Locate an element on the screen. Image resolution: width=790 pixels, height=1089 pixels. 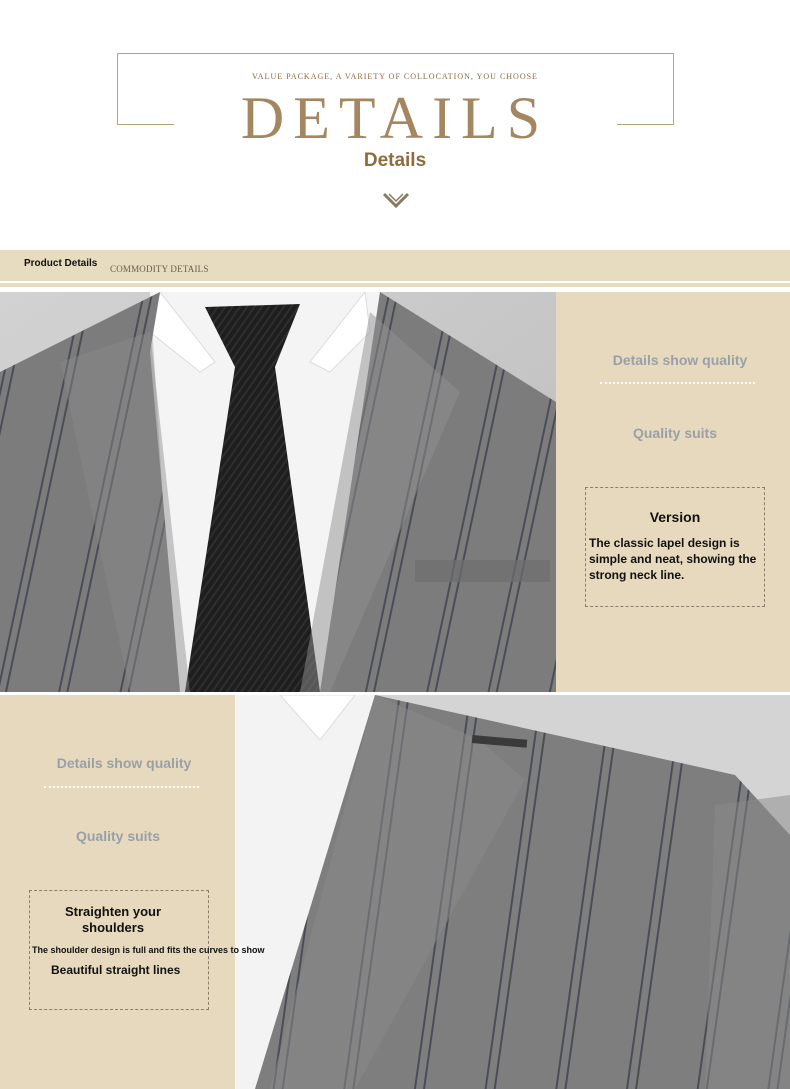
page-subtitle: Details is located at coordinates (395, 160).